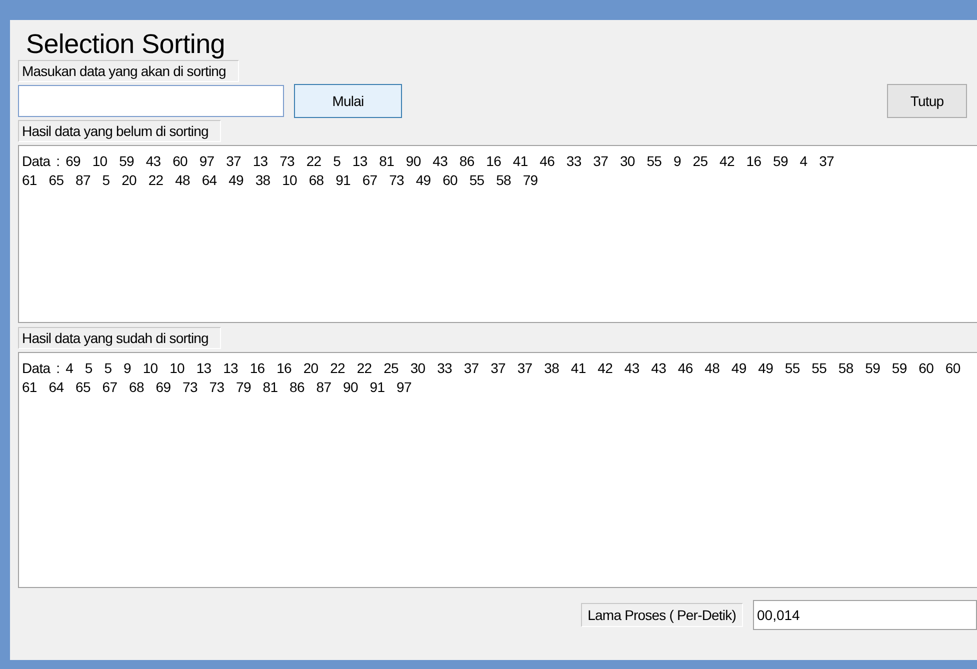 The width and height of the screenshot is (977, 669). What do you see at coordinates (217, 387) in the screenshot?
I see `output-line: 61 64 65 67 68 69 73 73 79 81 86 87 90 91 97` at bounding box center [217, 387].